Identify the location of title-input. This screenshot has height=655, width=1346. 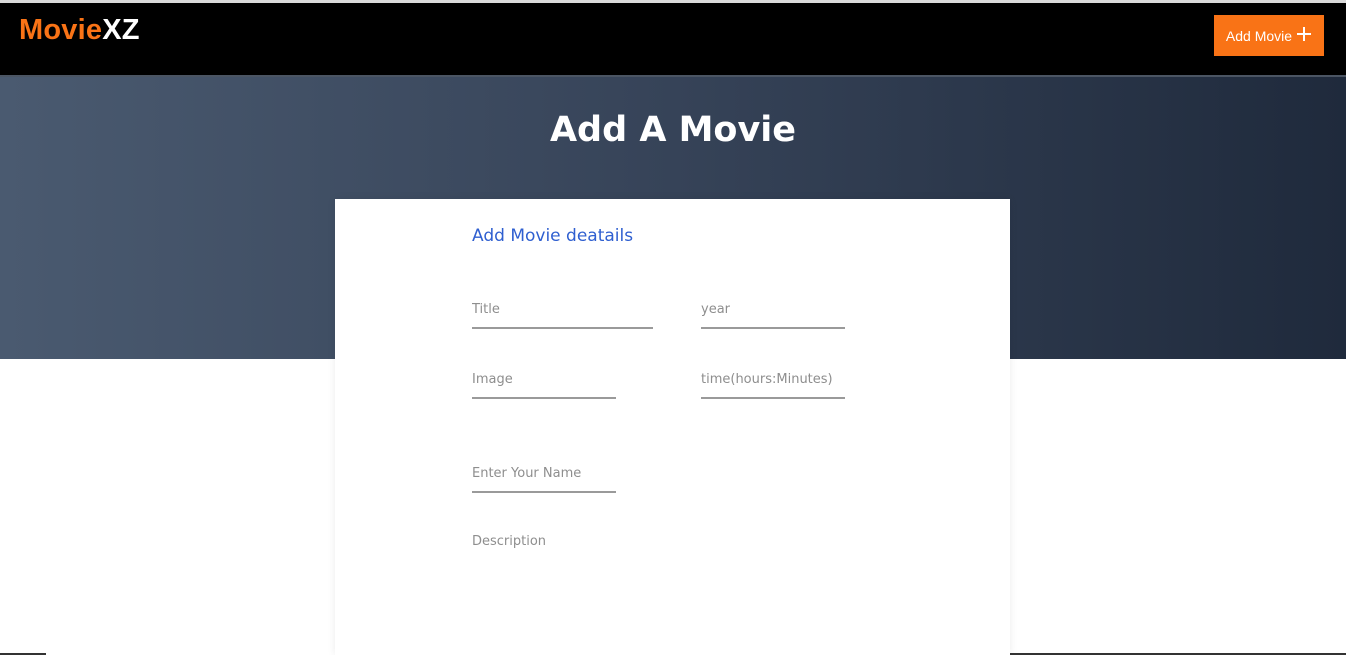
(562, 310).